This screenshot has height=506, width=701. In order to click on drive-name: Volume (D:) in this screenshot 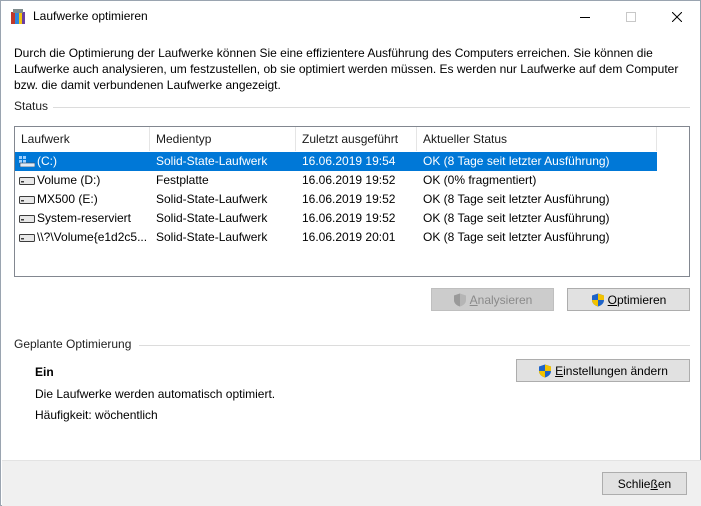, I will do `click(69, 180)`.